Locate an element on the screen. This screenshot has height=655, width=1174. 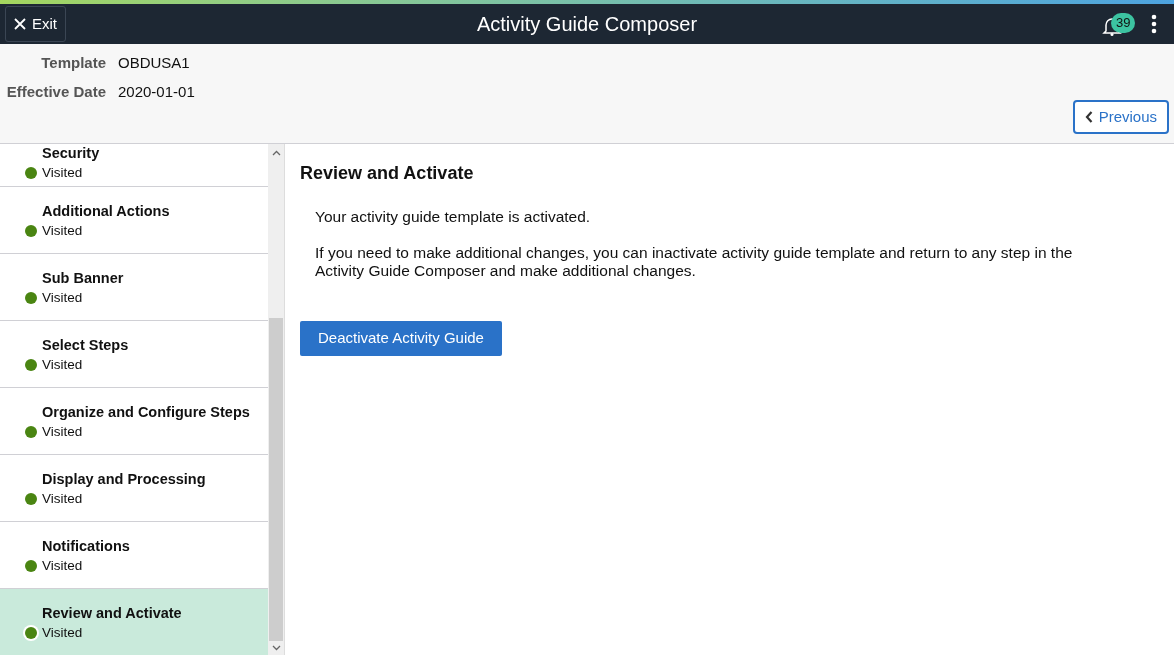
paragraph: If you need to make additional changes, you can inactivate activity guide template and return to any step in the Activity Guide Composer and make additional changes. is located at coordinates (694, 262).